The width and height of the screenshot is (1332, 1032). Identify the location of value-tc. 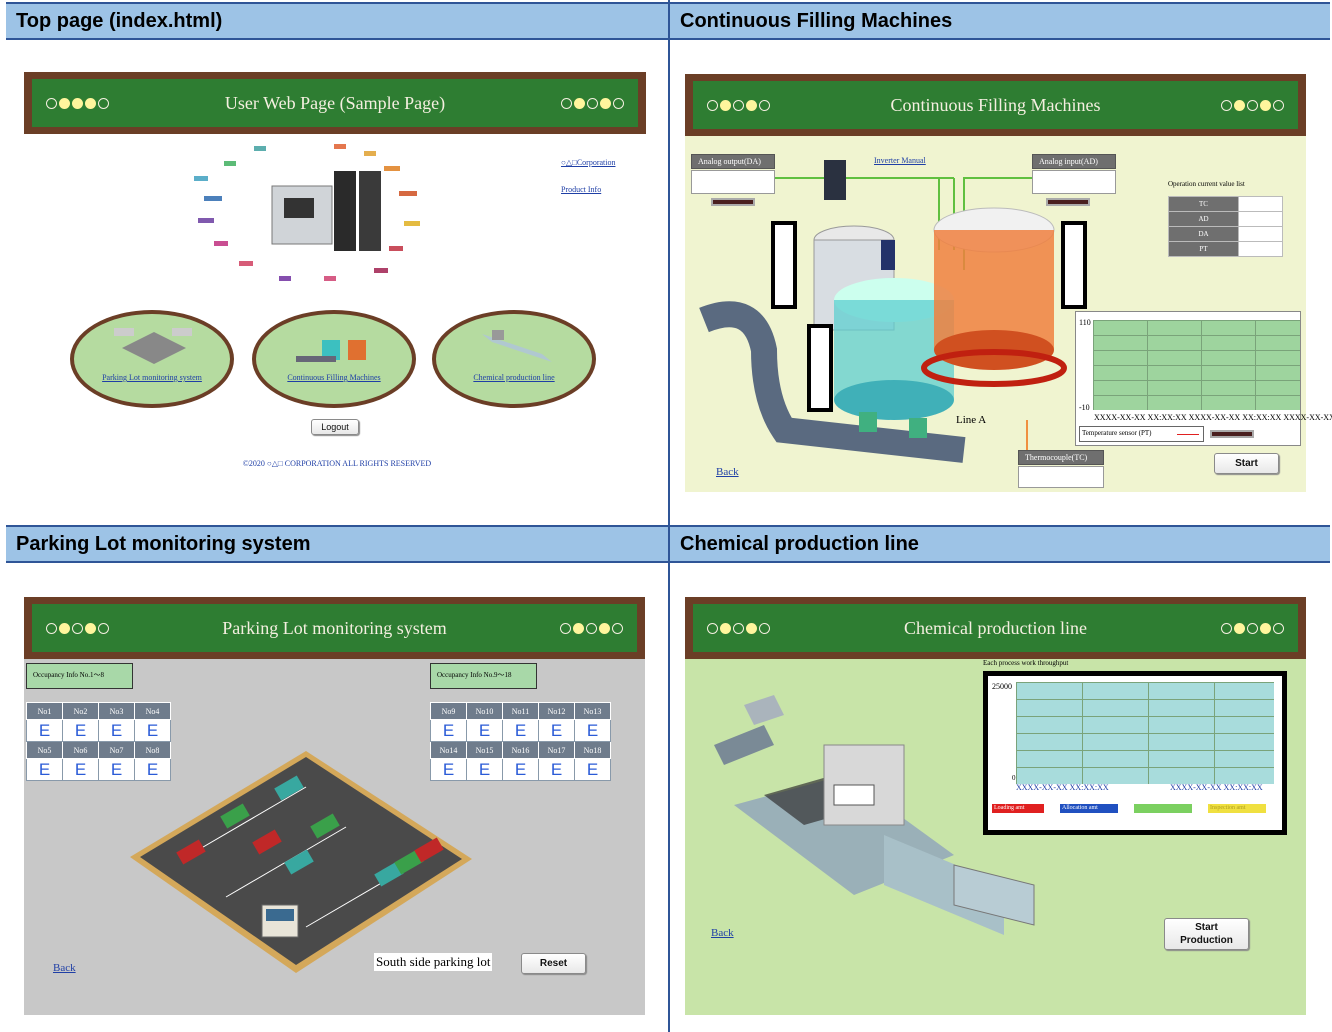
(1260, 204).